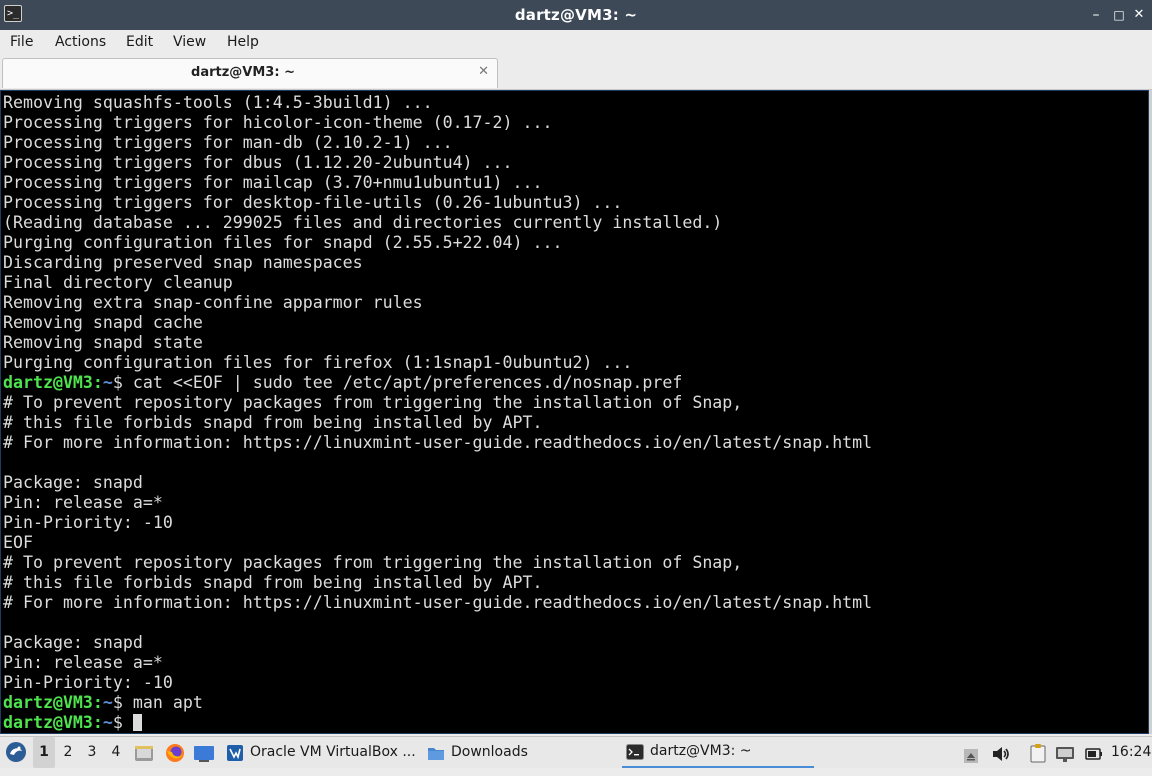 This screenshot has width=1152, height=776. Describe the element at coordinates (44, 752) in the screenshot. I see `workspace-1: 1` at that location.